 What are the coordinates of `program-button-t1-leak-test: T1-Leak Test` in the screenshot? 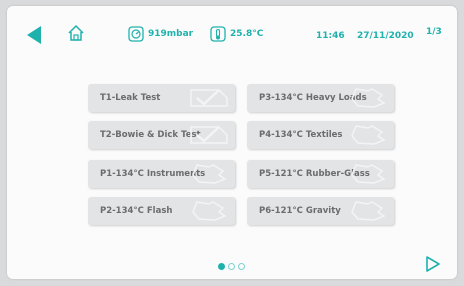 It's located at (161, 98).